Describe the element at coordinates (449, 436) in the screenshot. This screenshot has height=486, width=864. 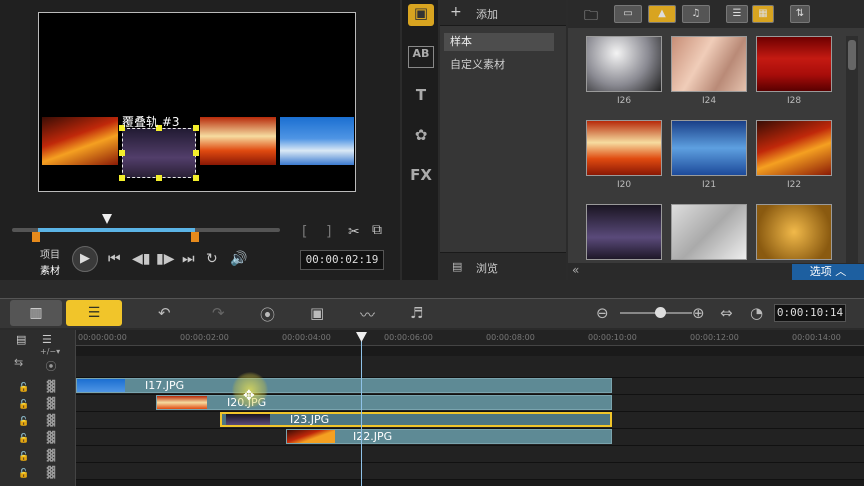
I see `timeline-clip: I22.JPG` at that location.